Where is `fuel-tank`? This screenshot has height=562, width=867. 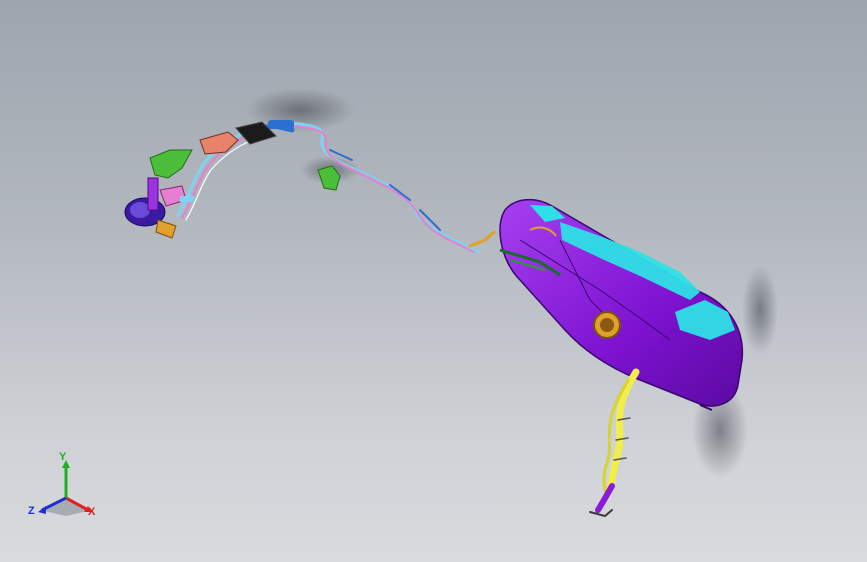 fuel-tank is located at coordinates (621, 304).